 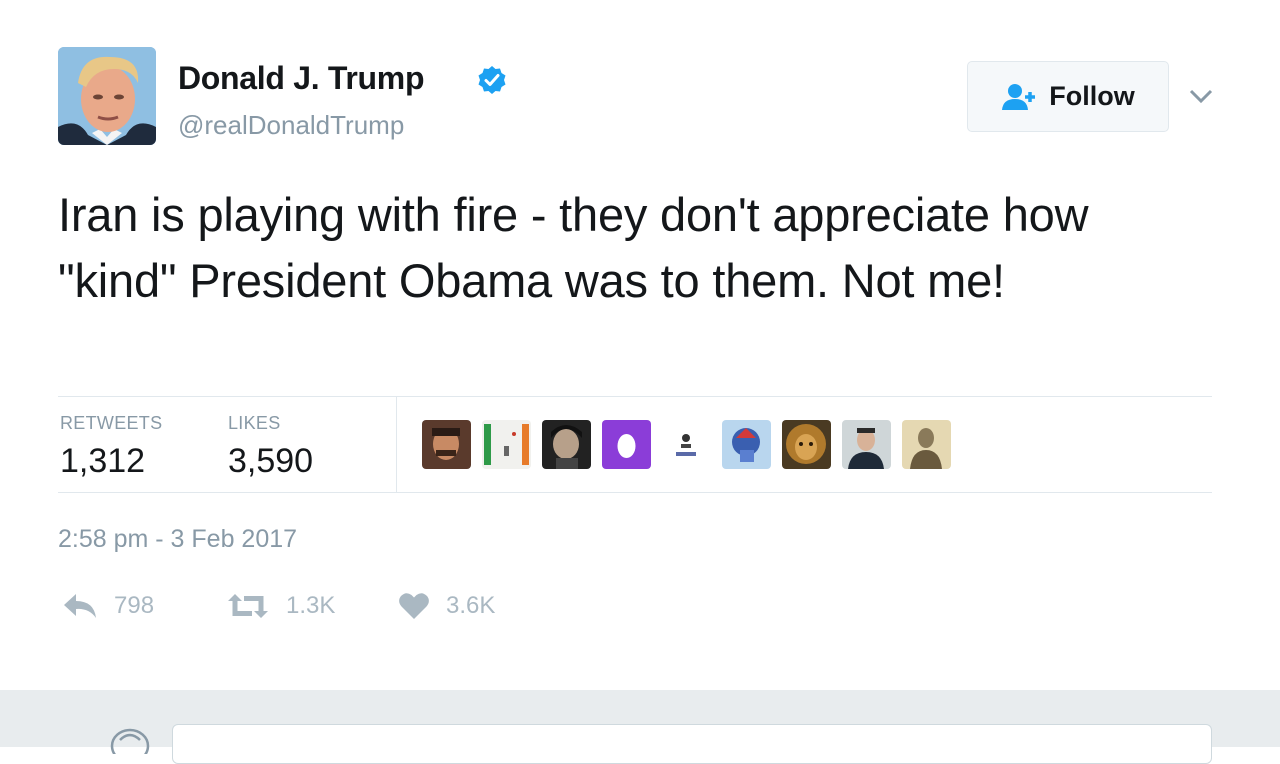 I want to click on user-avatar, so click(x=107, y=96).